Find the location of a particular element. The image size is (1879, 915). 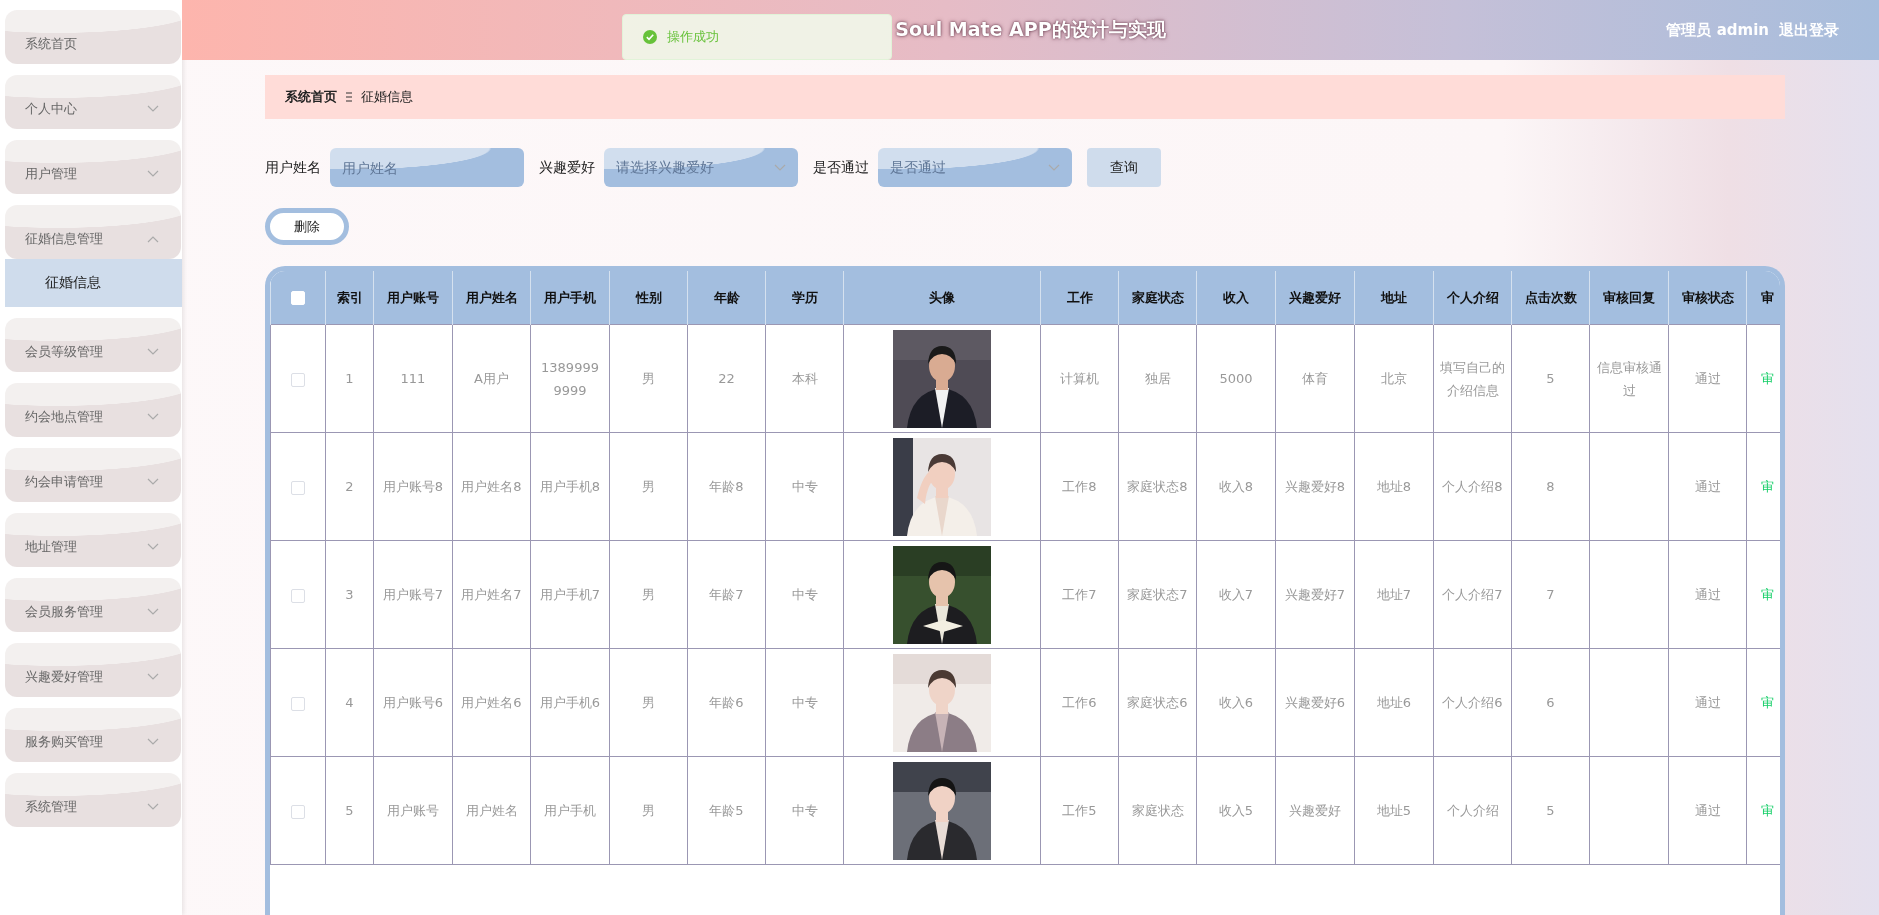

column-header: 个人介绍 is located at coordinates (1472, 298).